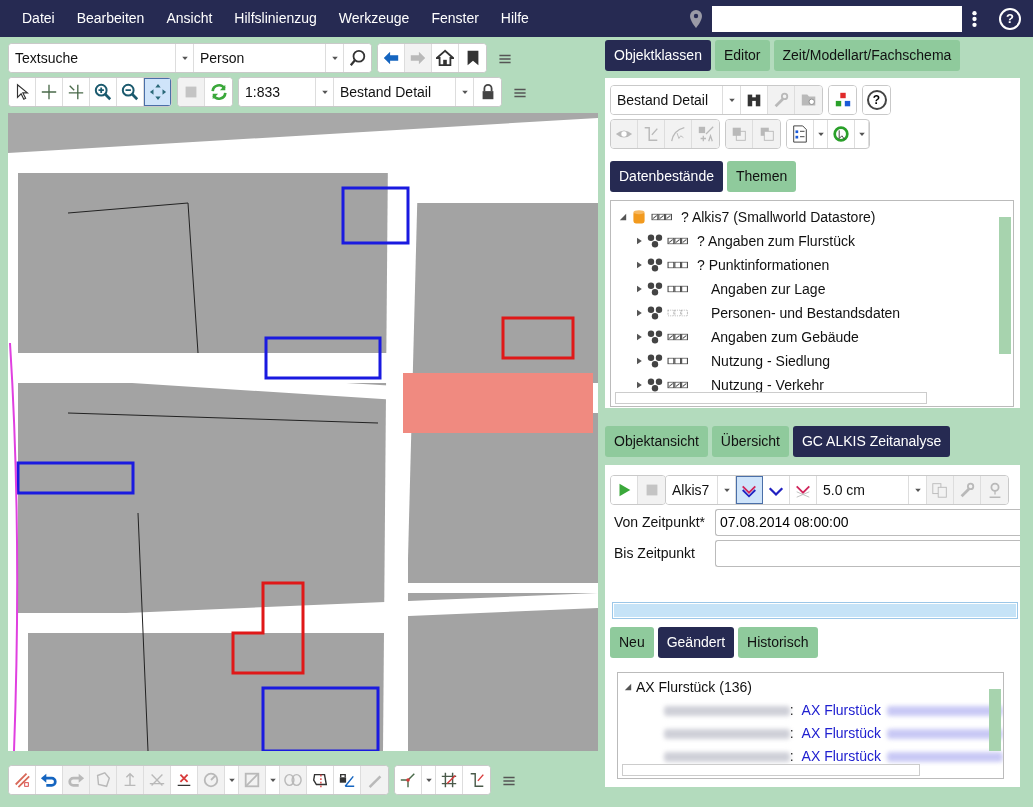 The height and width of the screenshot is (807, 1033). I want to click on sub-tab: Themen, so click(761, 176).